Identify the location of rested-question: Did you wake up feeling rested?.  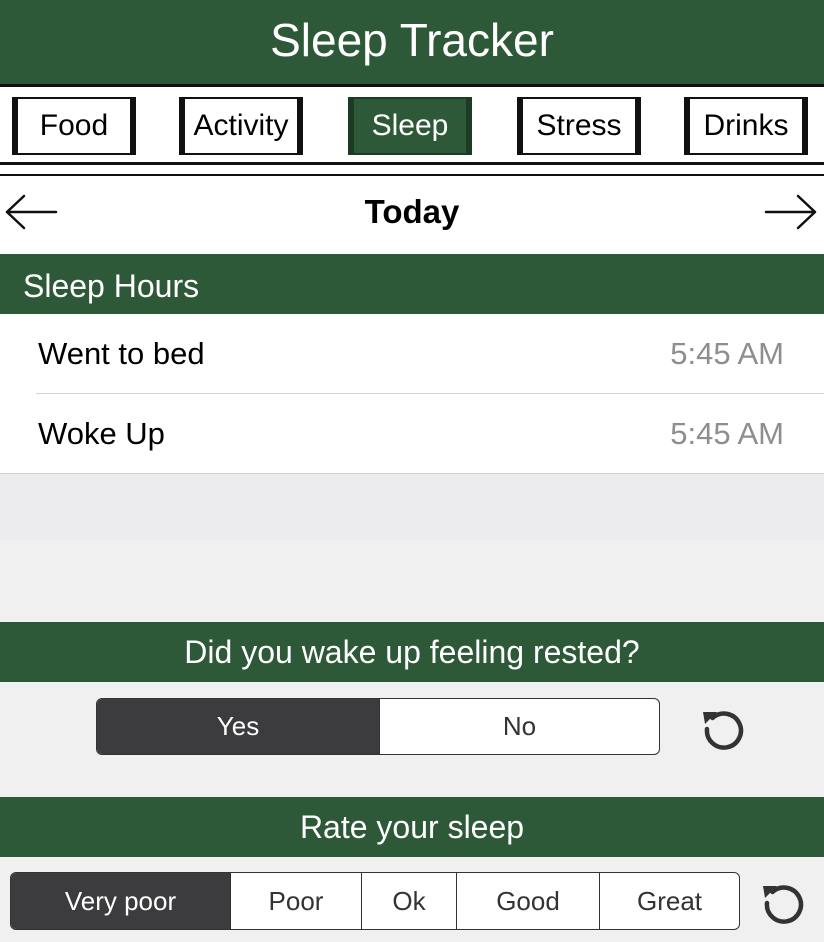
(412, 652).